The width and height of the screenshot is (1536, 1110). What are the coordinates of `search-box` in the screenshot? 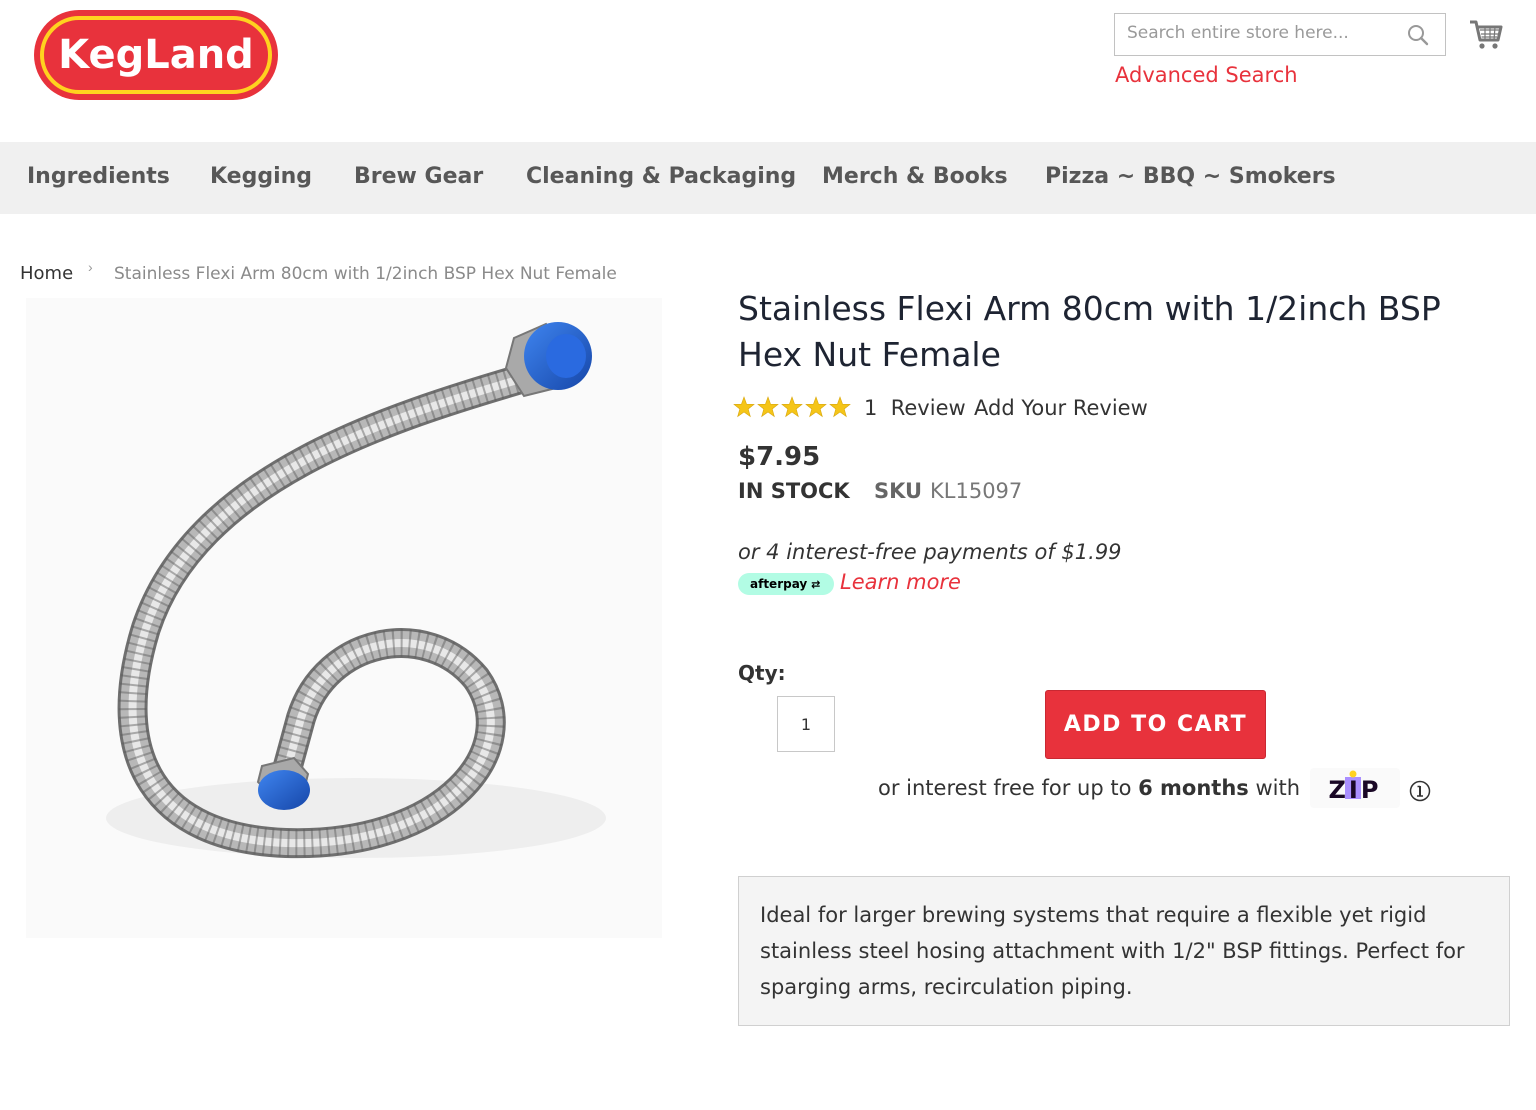 It's located at (1280, 34).